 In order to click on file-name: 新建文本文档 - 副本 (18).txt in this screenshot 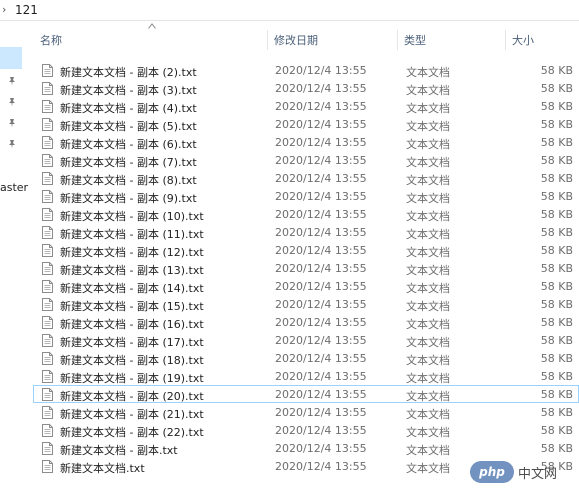, I will do `click(132, 360)`.